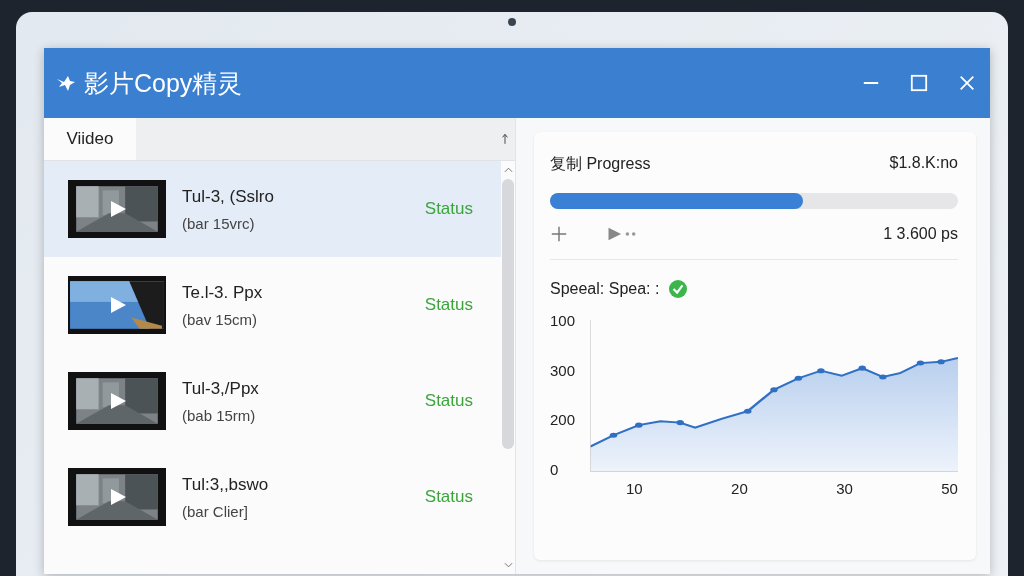 This screenshot has height=576, width=1024. What do you see at coordinates (272, 305) in the screenshot?
I see `video-row: Te.l-3. Ppx (bav 15cm) Status` at bounding box center [272, 305].